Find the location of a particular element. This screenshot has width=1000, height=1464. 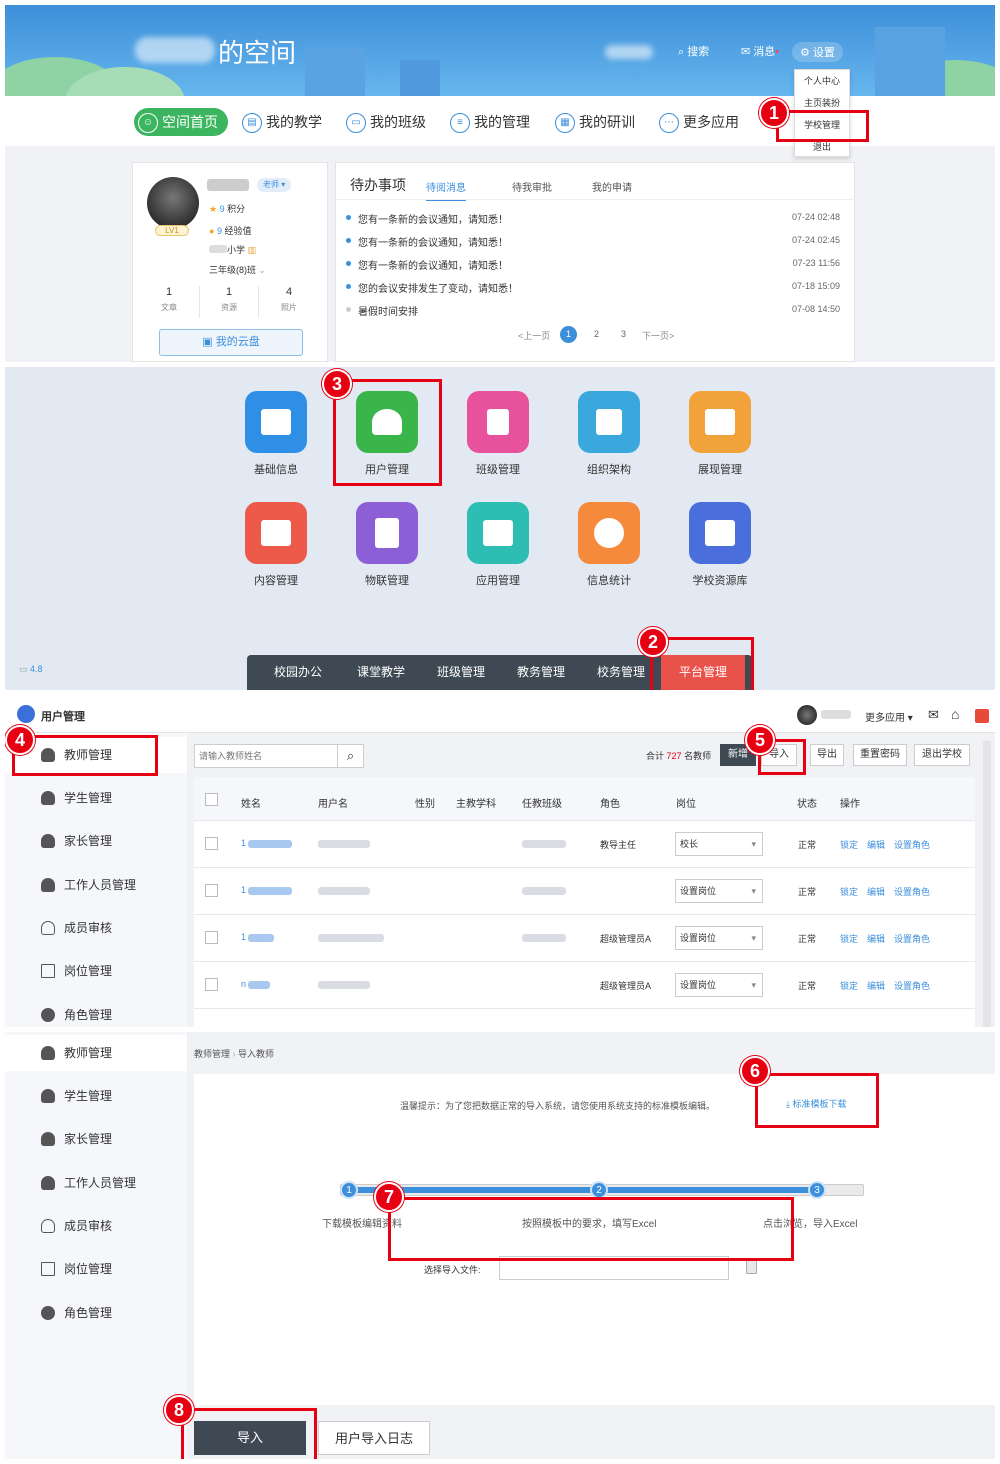

app-statistics: 信息统计 is located at coordinates (609, 545).